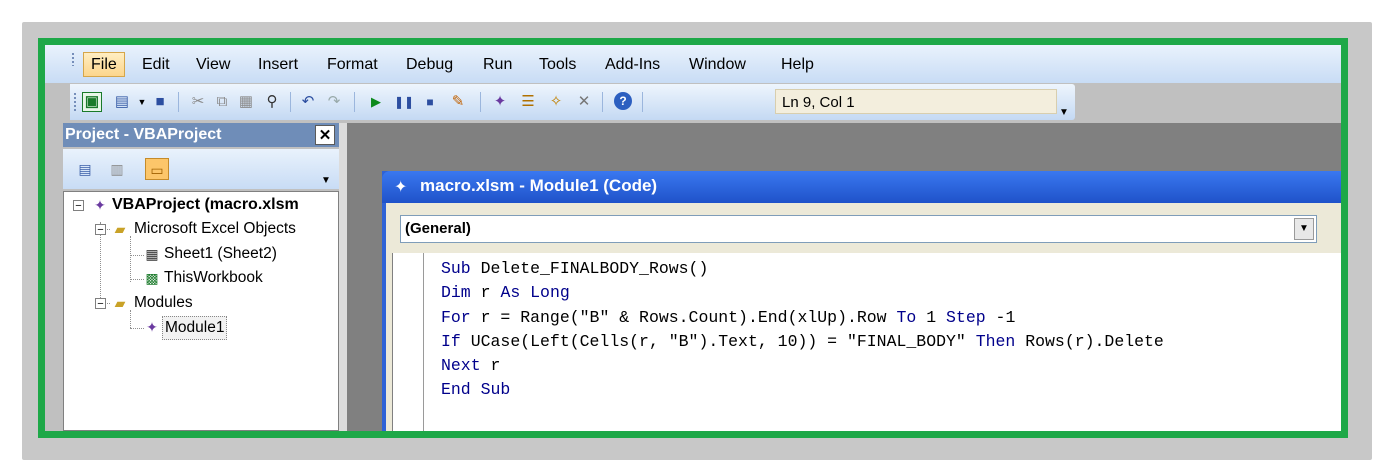  I want to click on menu-run: Run, so click(497, 64).